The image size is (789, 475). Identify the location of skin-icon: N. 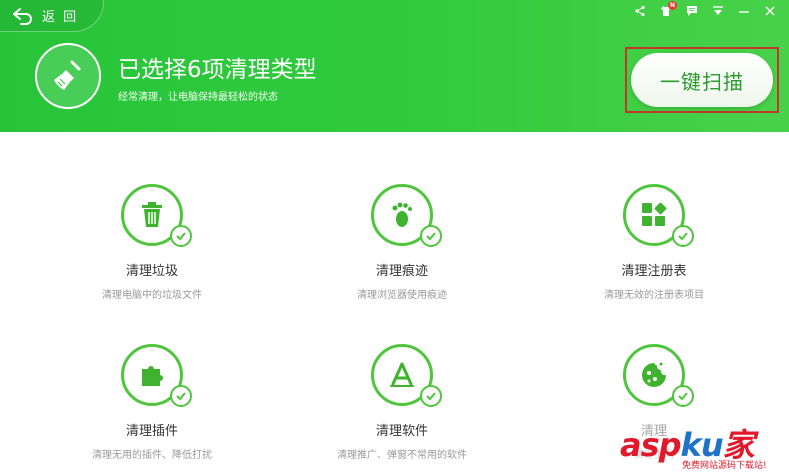
(667, 10).